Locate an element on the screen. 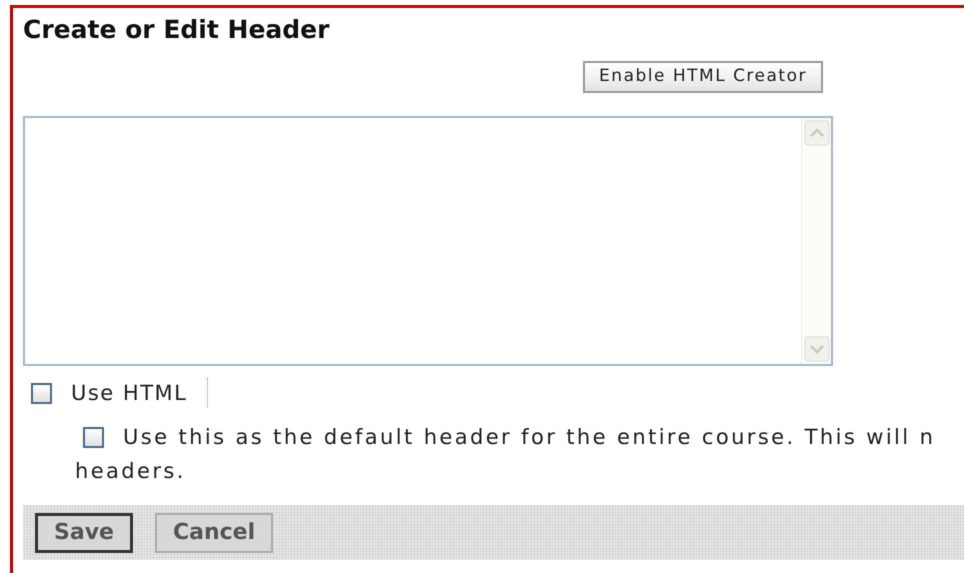  form-button: Save is located at coordinates (84, 532).